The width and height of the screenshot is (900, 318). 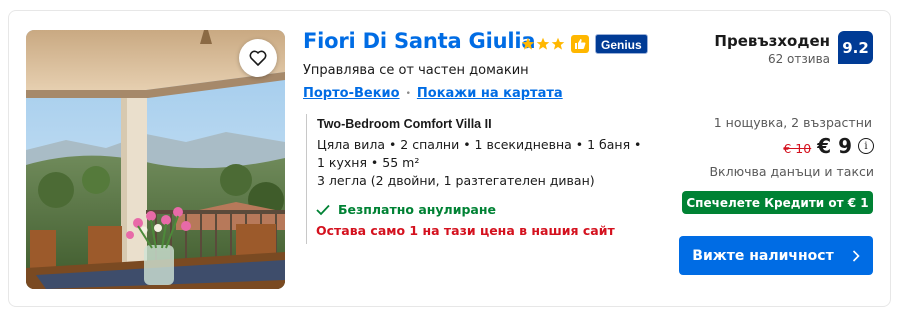 What do you see at coordinates (777, 202) in the screenshot?
I see `credits-badge: Спечелете Кредити от € 1` at bounding box center [777, 202].